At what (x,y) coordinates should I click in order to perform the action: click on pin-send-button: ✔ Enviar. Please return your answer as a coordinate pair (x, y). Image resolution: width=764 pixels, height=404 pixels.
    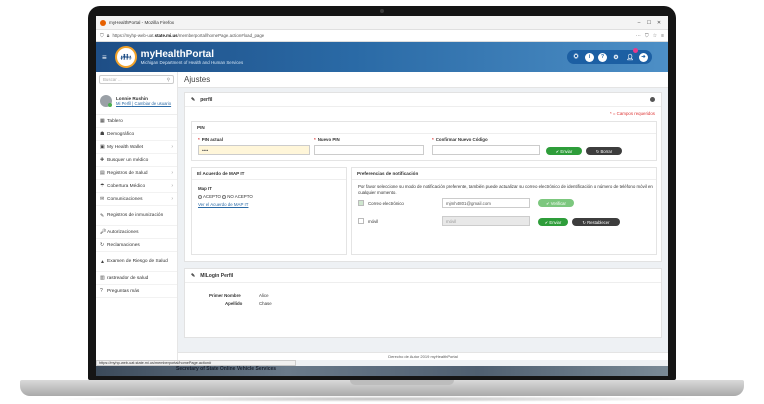
    Looking at the image, I should click on (564, 151).